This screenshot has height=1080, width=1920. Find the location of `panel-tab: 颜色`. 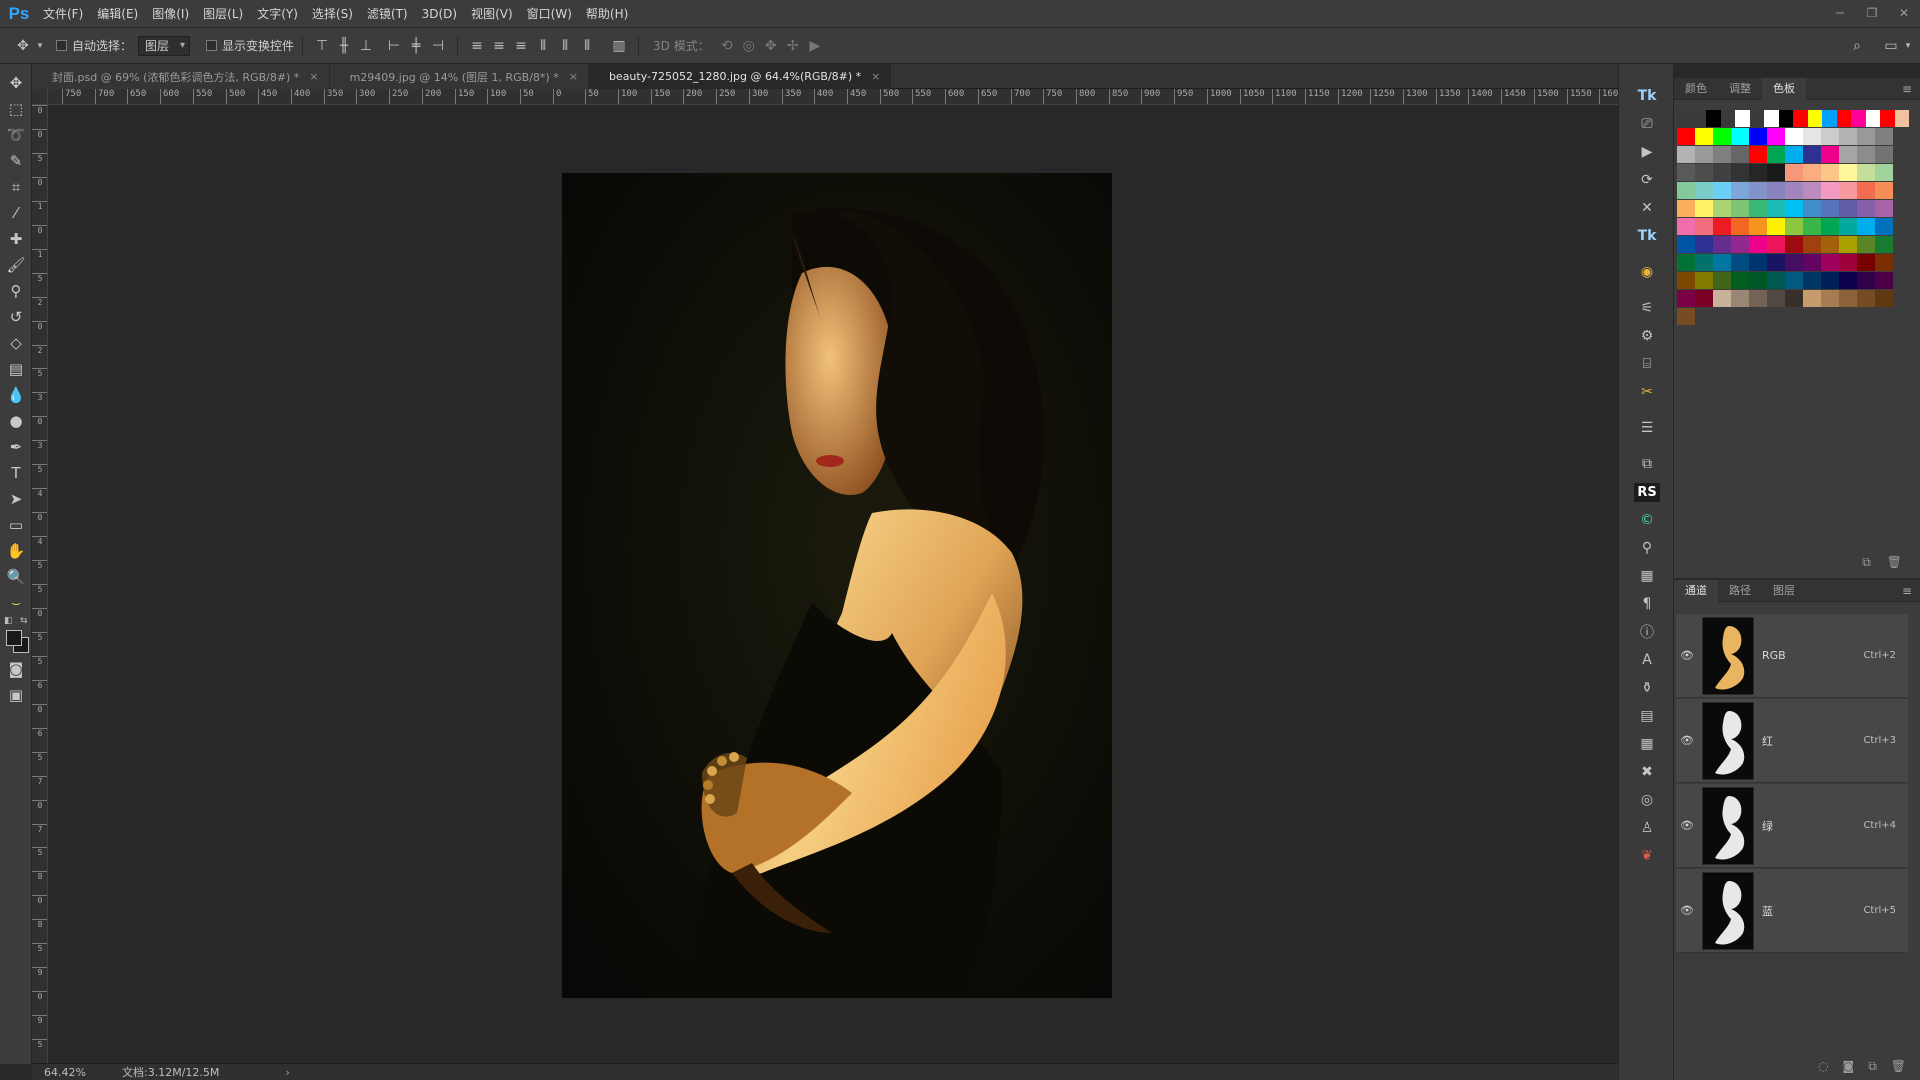

panel-tab: 颜色 is located at coordinates (1696, 89).